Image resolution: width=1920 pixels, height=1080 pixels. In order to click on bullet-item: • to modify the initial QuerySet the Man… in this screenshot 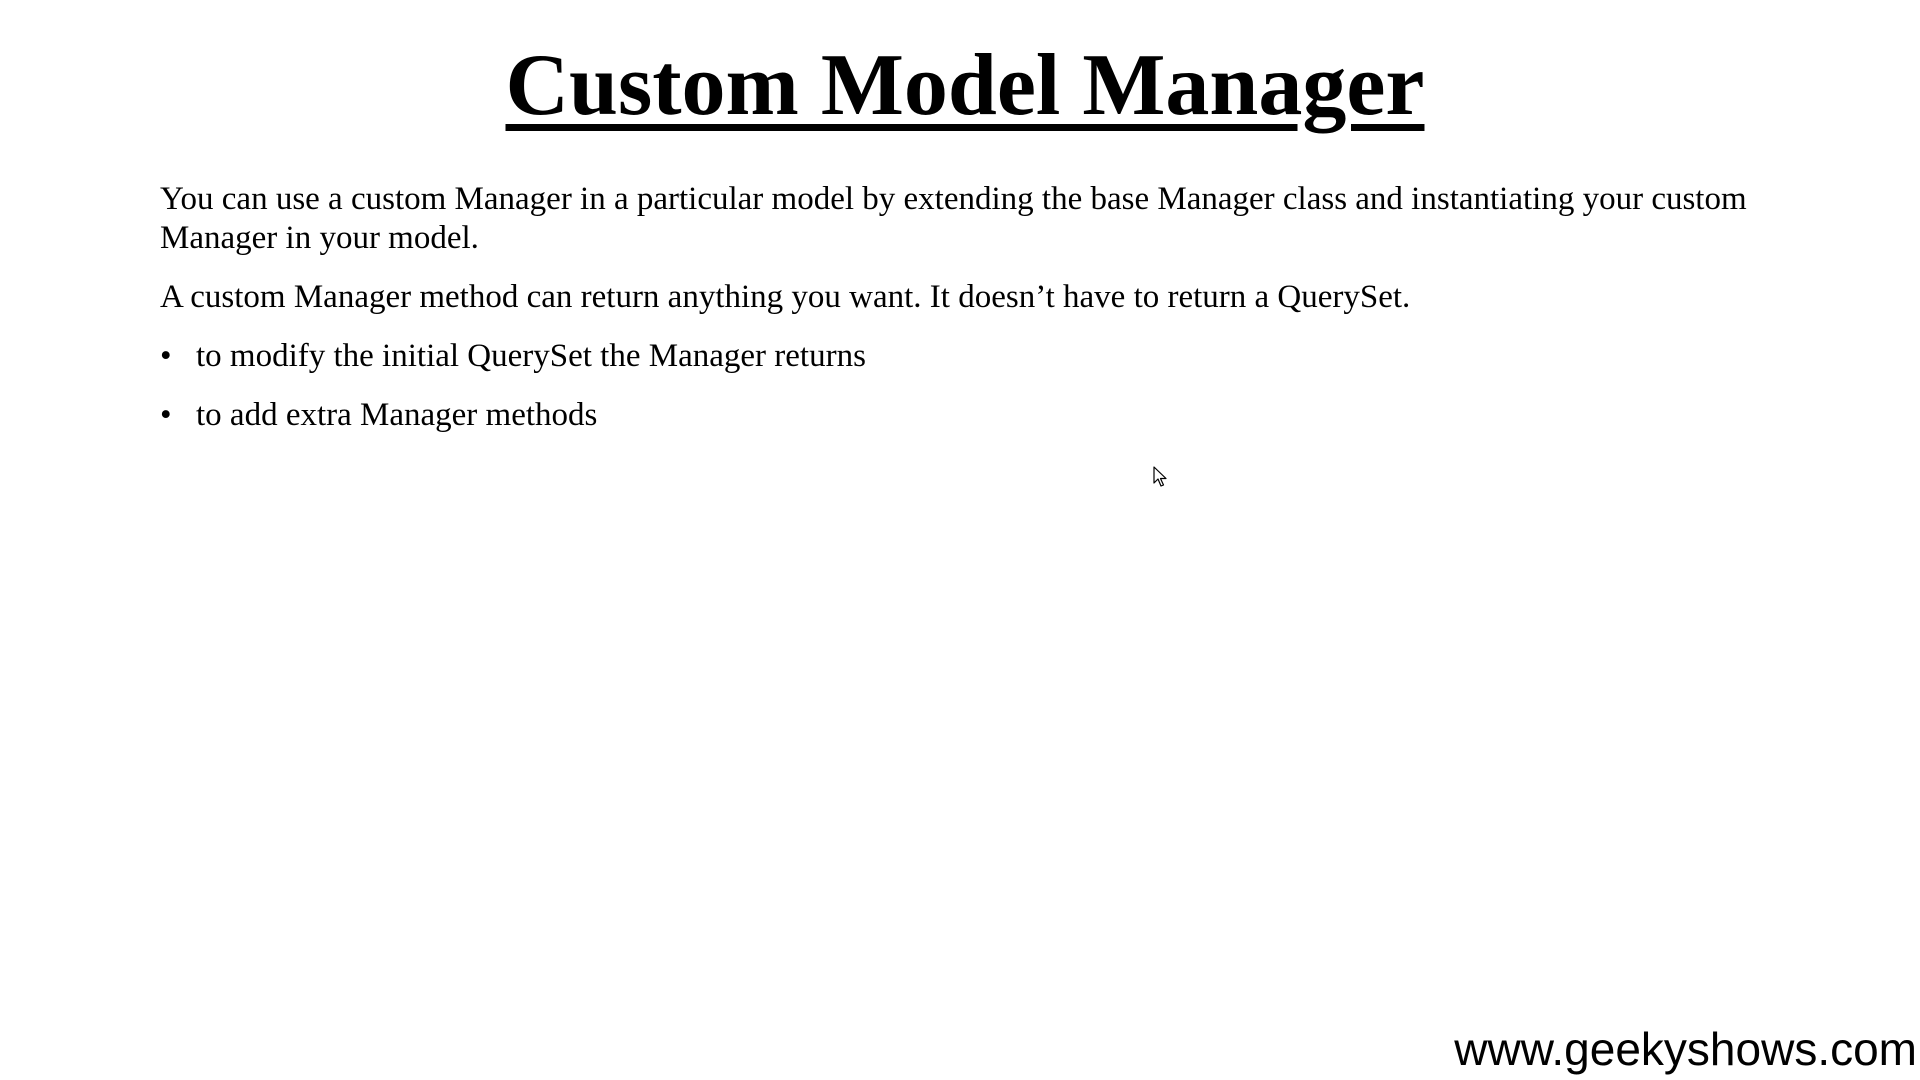, I will do `click(985, 356)`.